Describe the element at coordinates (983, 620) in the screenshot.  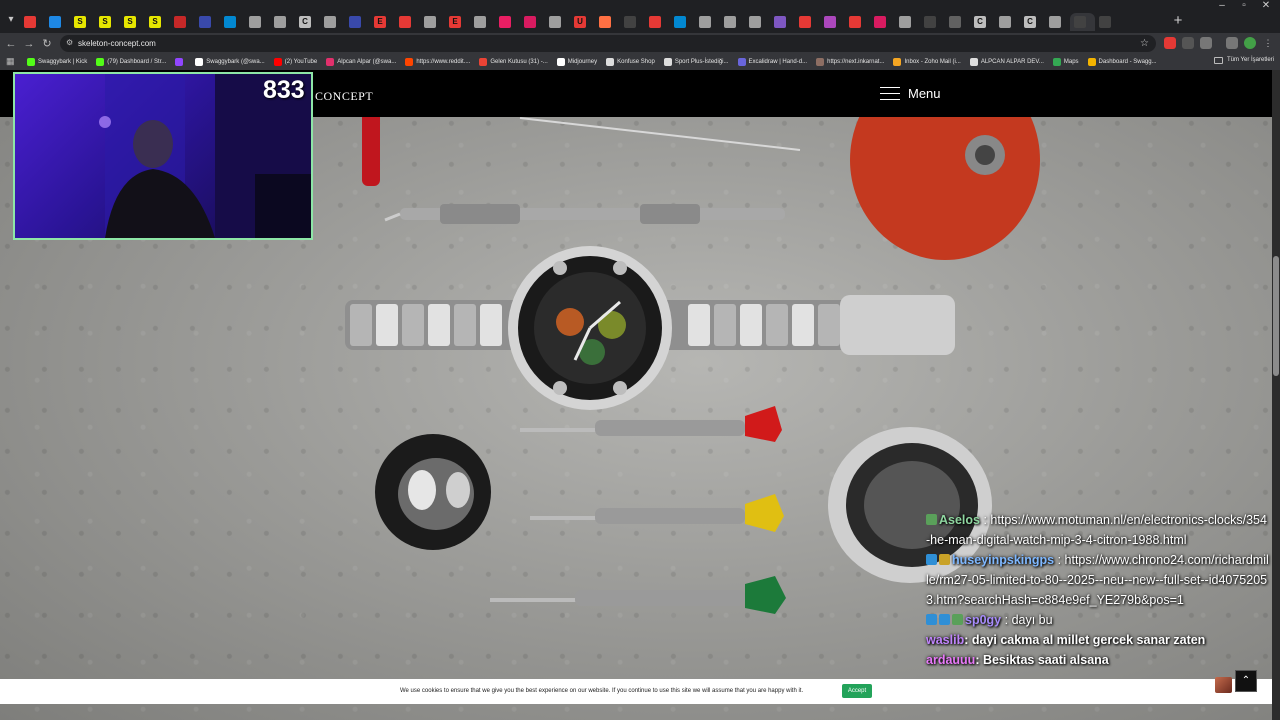
I see `chat-username: sp0gy` at that location.